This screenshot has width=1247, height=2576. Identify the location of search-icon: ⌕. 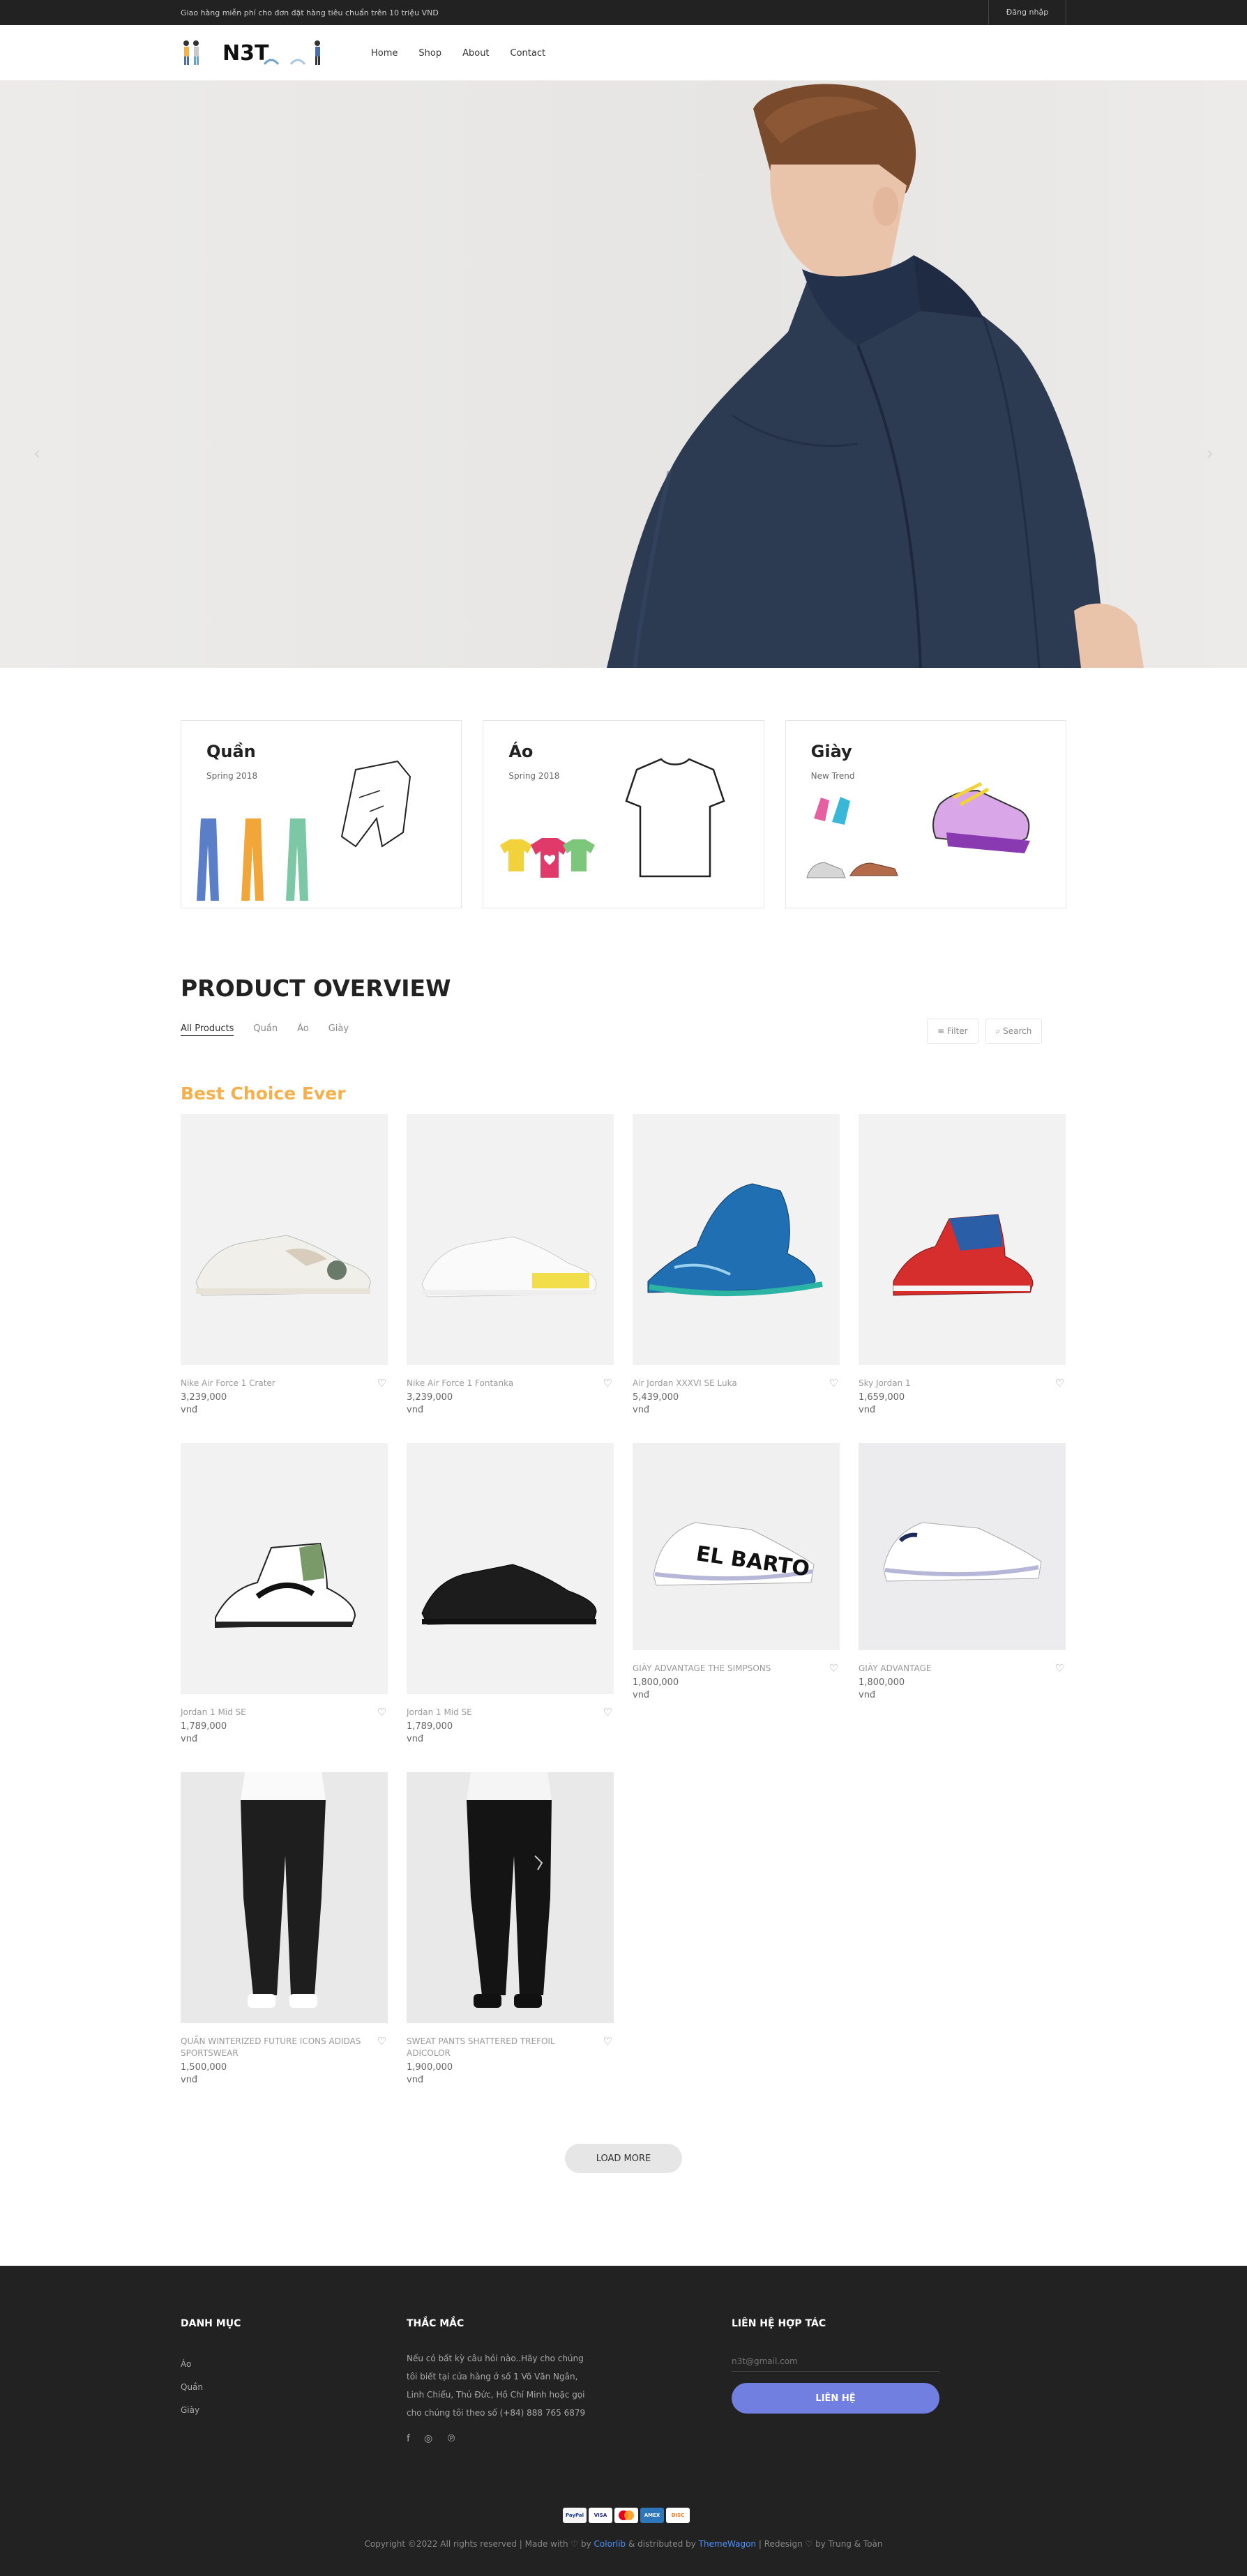
(999, 1031).